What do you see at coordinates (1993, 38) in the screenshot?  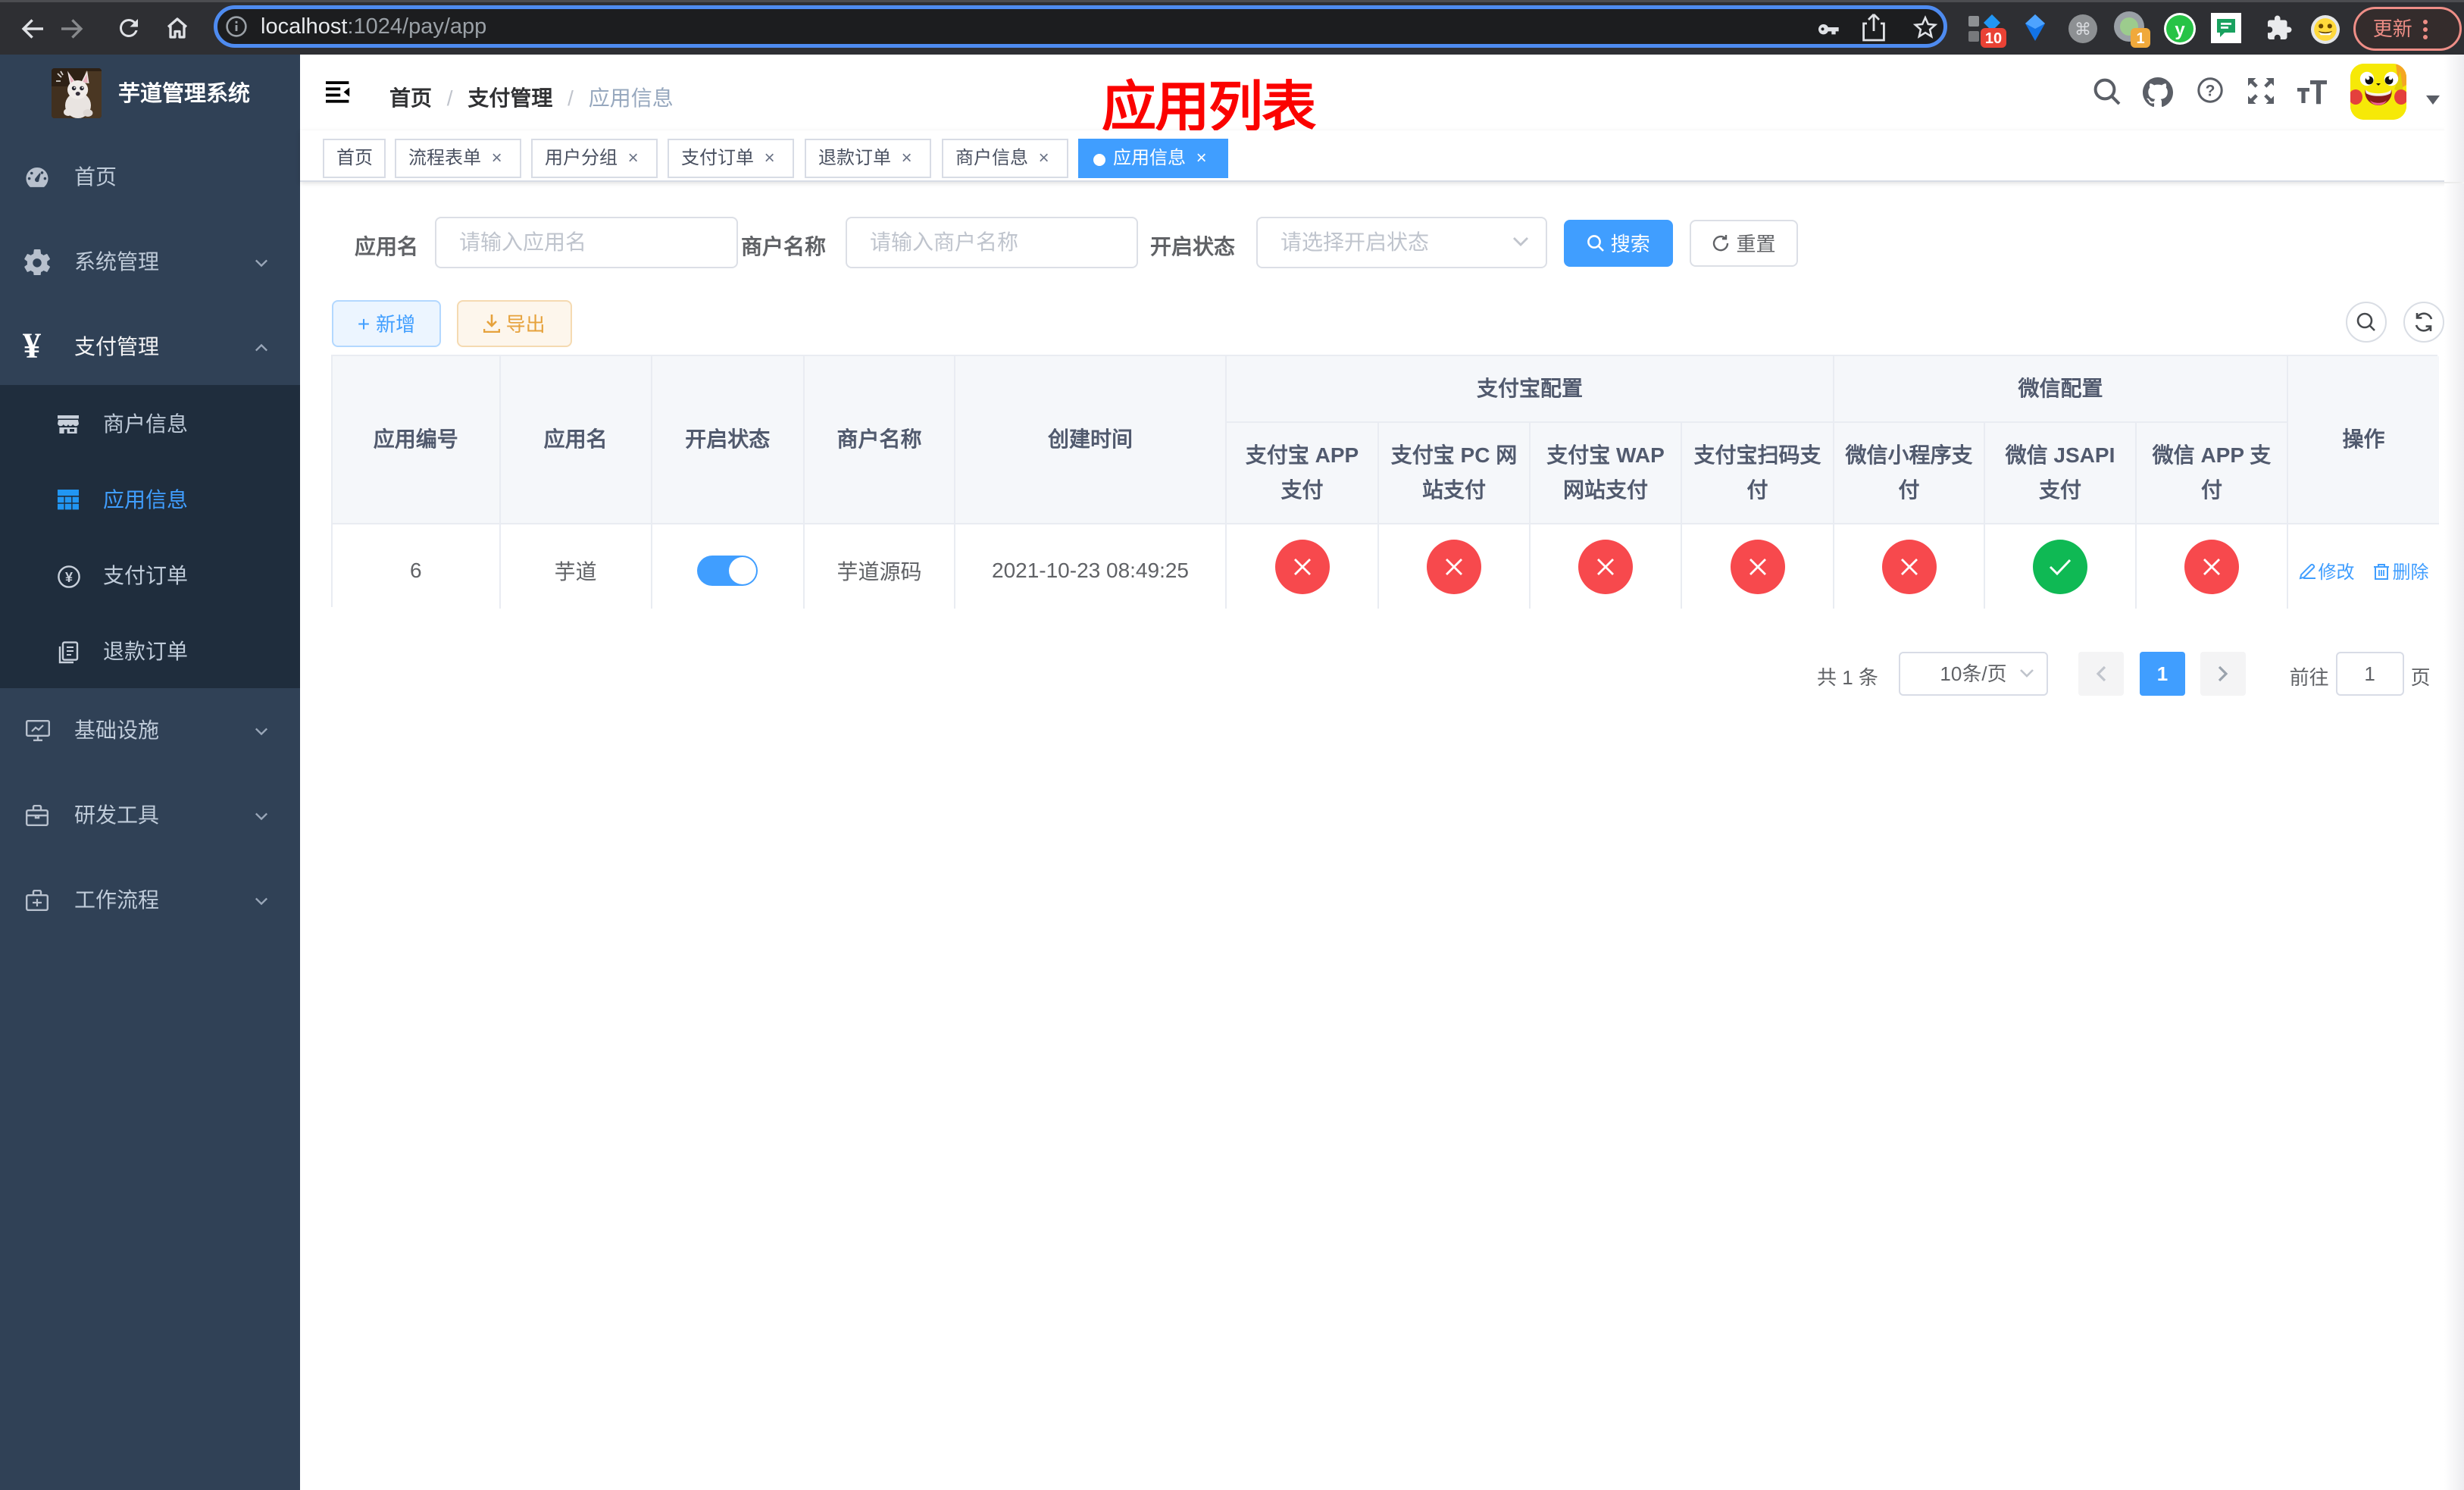 I see `svg-text: 10` at bounding box center [1993, 38].